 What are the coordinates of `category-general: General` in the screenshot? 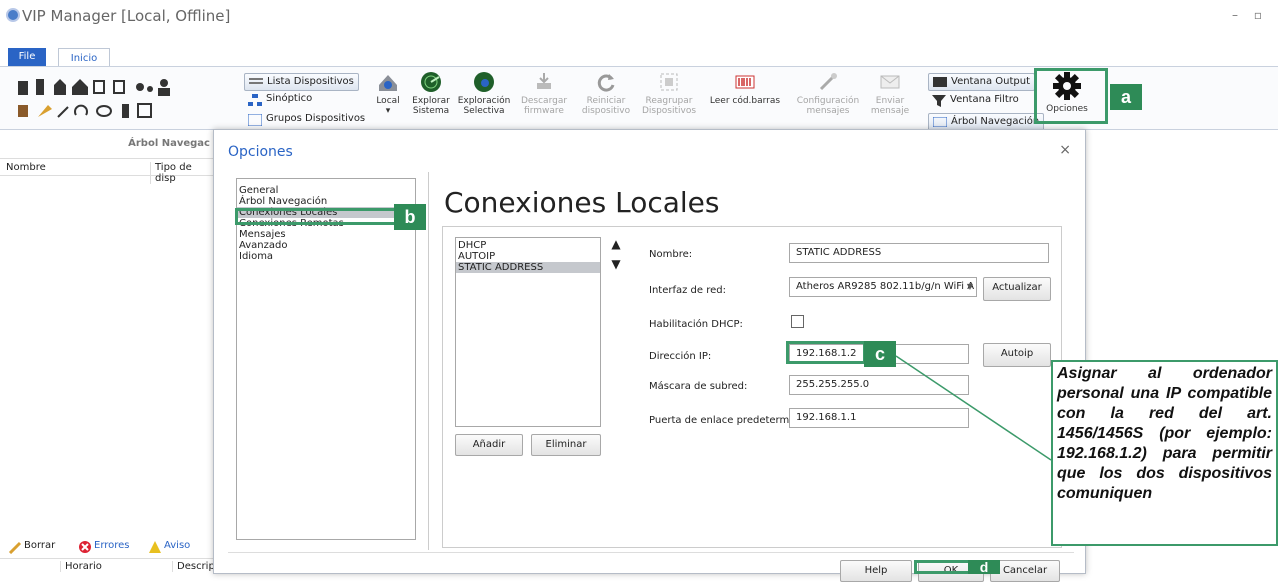 It's located at (326, 190).